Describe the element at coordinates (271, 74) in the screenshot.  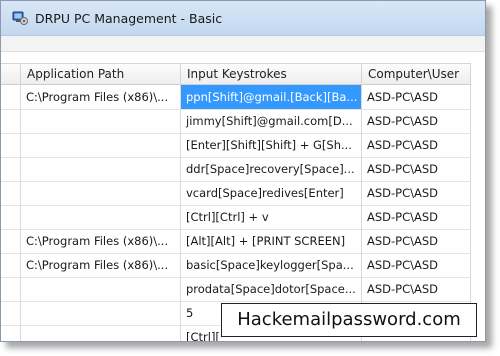
I see `header-input-keystrokes: Input Keystrokes` at that location.